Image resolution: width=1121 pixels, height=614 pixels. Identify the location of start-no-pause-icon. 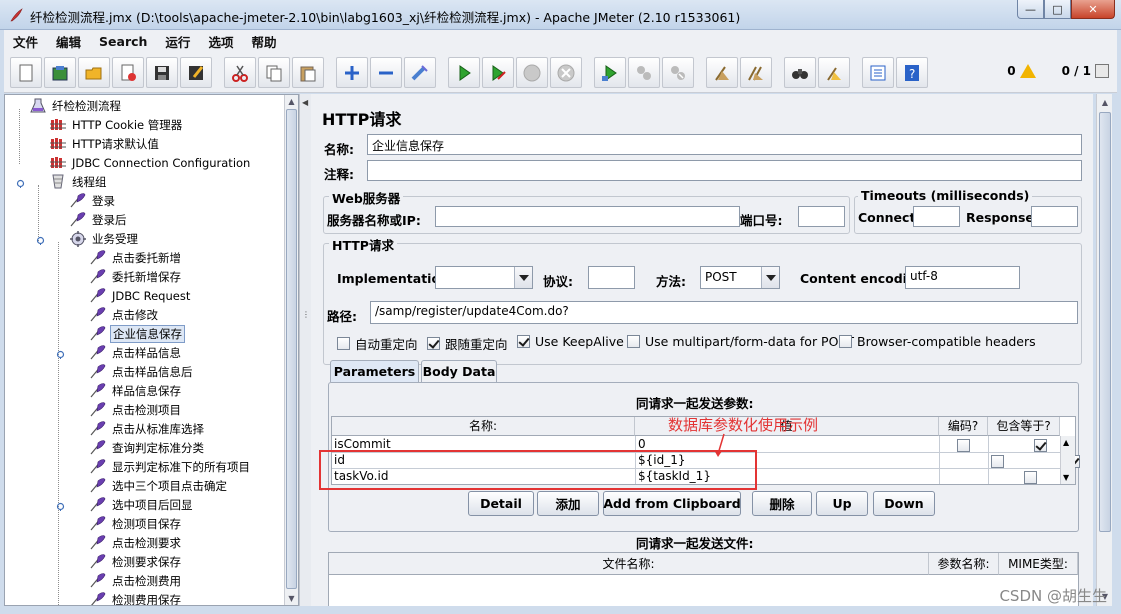
(498, 72).